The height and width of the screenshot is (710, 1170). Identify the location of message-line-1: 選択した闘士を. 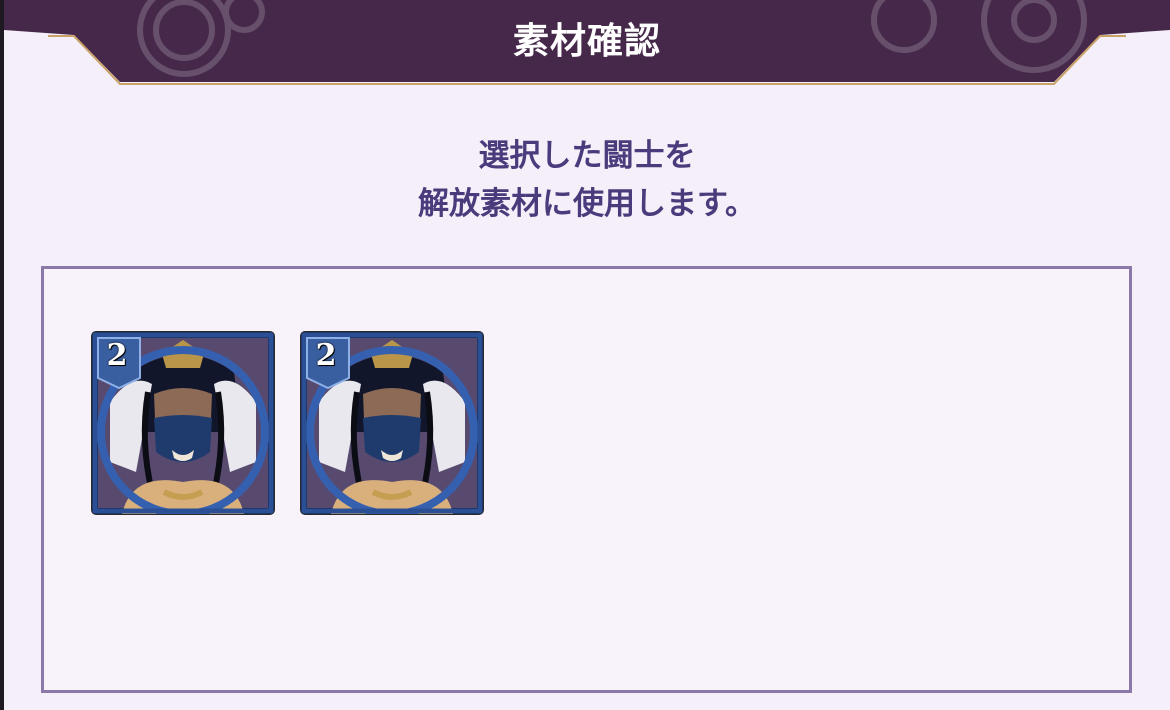
(587, 156).